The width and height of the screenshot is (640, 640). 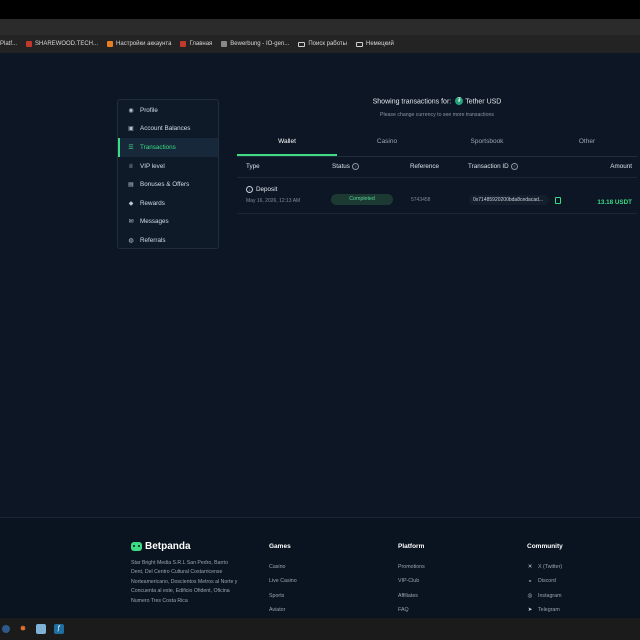 I want to click on sidebar-item-profile: ◉ Profile, so click(x=168, y=110).